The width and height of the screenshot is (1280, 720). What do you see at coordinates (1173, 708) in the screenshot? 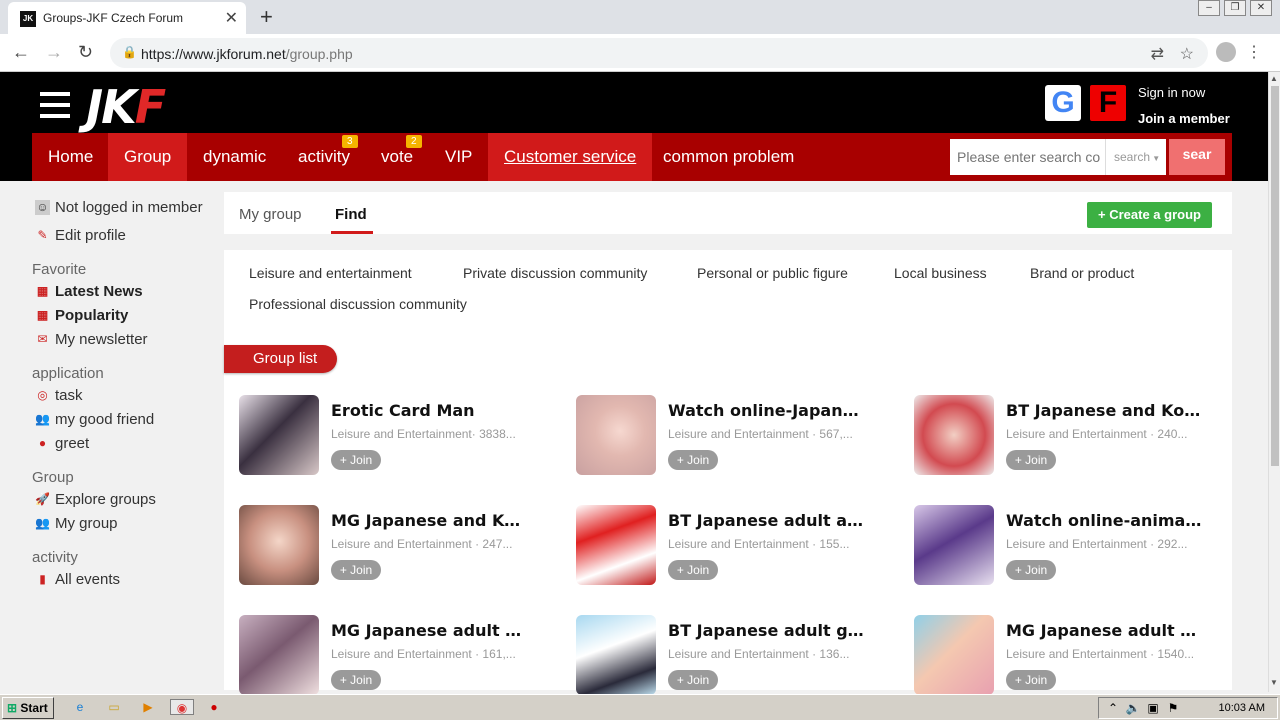
I see `flag-icon: ⚑` at bounding box center [1173, 708].